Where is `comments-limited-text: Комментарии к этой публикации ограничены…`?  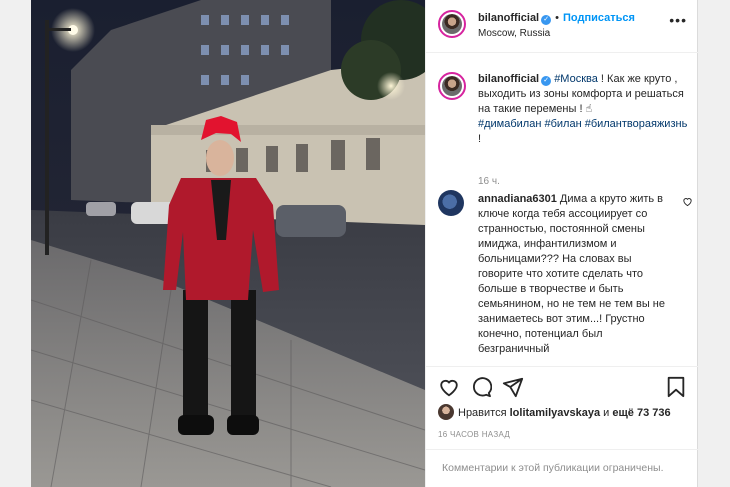
comments-limited-text: Комментарии к этой публикации ограничены… is located at coordinates (553, 468).